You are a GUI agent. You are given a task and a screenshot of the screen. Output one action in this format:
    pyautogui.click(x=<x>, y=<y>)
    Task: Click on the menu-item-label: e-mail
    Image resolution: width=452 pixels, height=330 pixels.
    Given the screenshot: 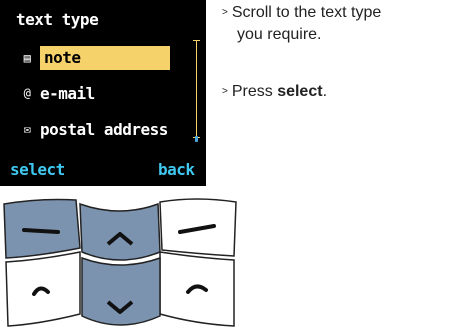 What is the action you would take?
    pyautogui.click(x=67, y=93)
    